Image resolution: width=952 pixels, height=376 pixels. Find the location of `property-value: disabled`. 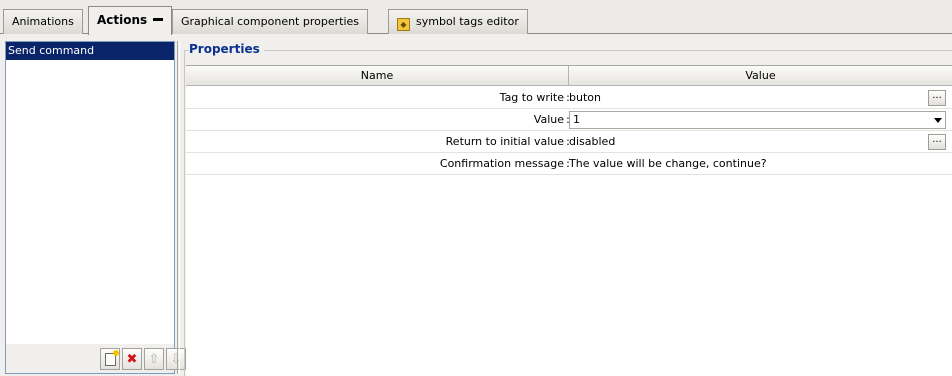

property-value: disabled is located at coordinates (749, 142).